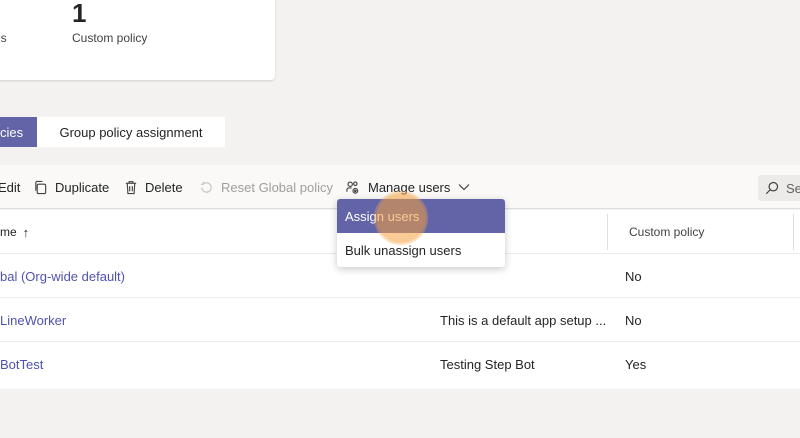 The image size is (800, 438). What do you see at coordinates (62, 276) in the screenshot?
I see `policy-name-link: bal (Org-wide default)` at bounding box center [62, 276].